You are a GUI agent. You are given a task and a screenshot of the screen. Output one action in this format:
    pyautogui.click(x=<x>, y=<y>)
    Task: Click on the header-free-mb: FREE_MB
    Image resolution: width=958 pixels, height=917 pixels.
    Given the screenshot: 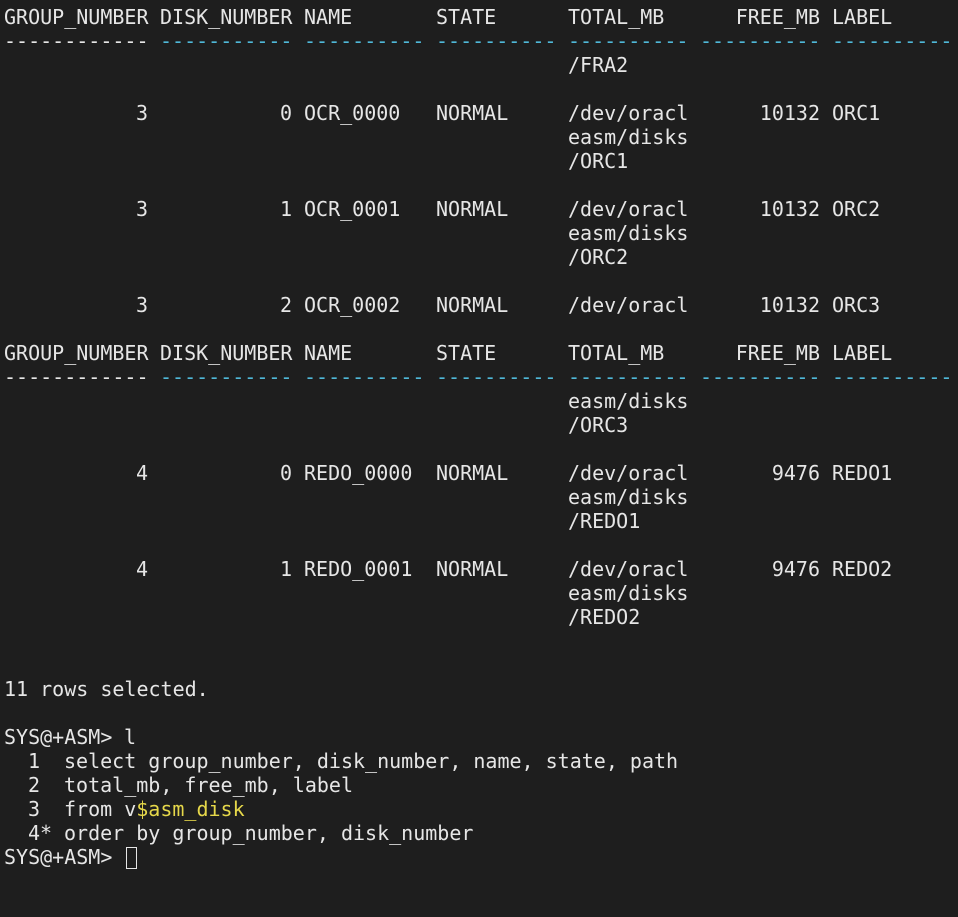 What is the action you would take?
    pyautogui.click(x=777, y=353)
    